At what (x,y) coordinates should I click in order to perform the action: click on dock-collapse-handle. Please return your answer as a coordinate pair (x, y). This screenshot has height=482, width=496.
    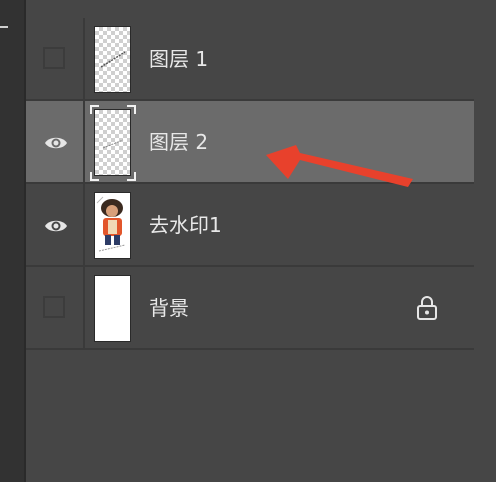
    Looking at the image, I should click on (4, 27).